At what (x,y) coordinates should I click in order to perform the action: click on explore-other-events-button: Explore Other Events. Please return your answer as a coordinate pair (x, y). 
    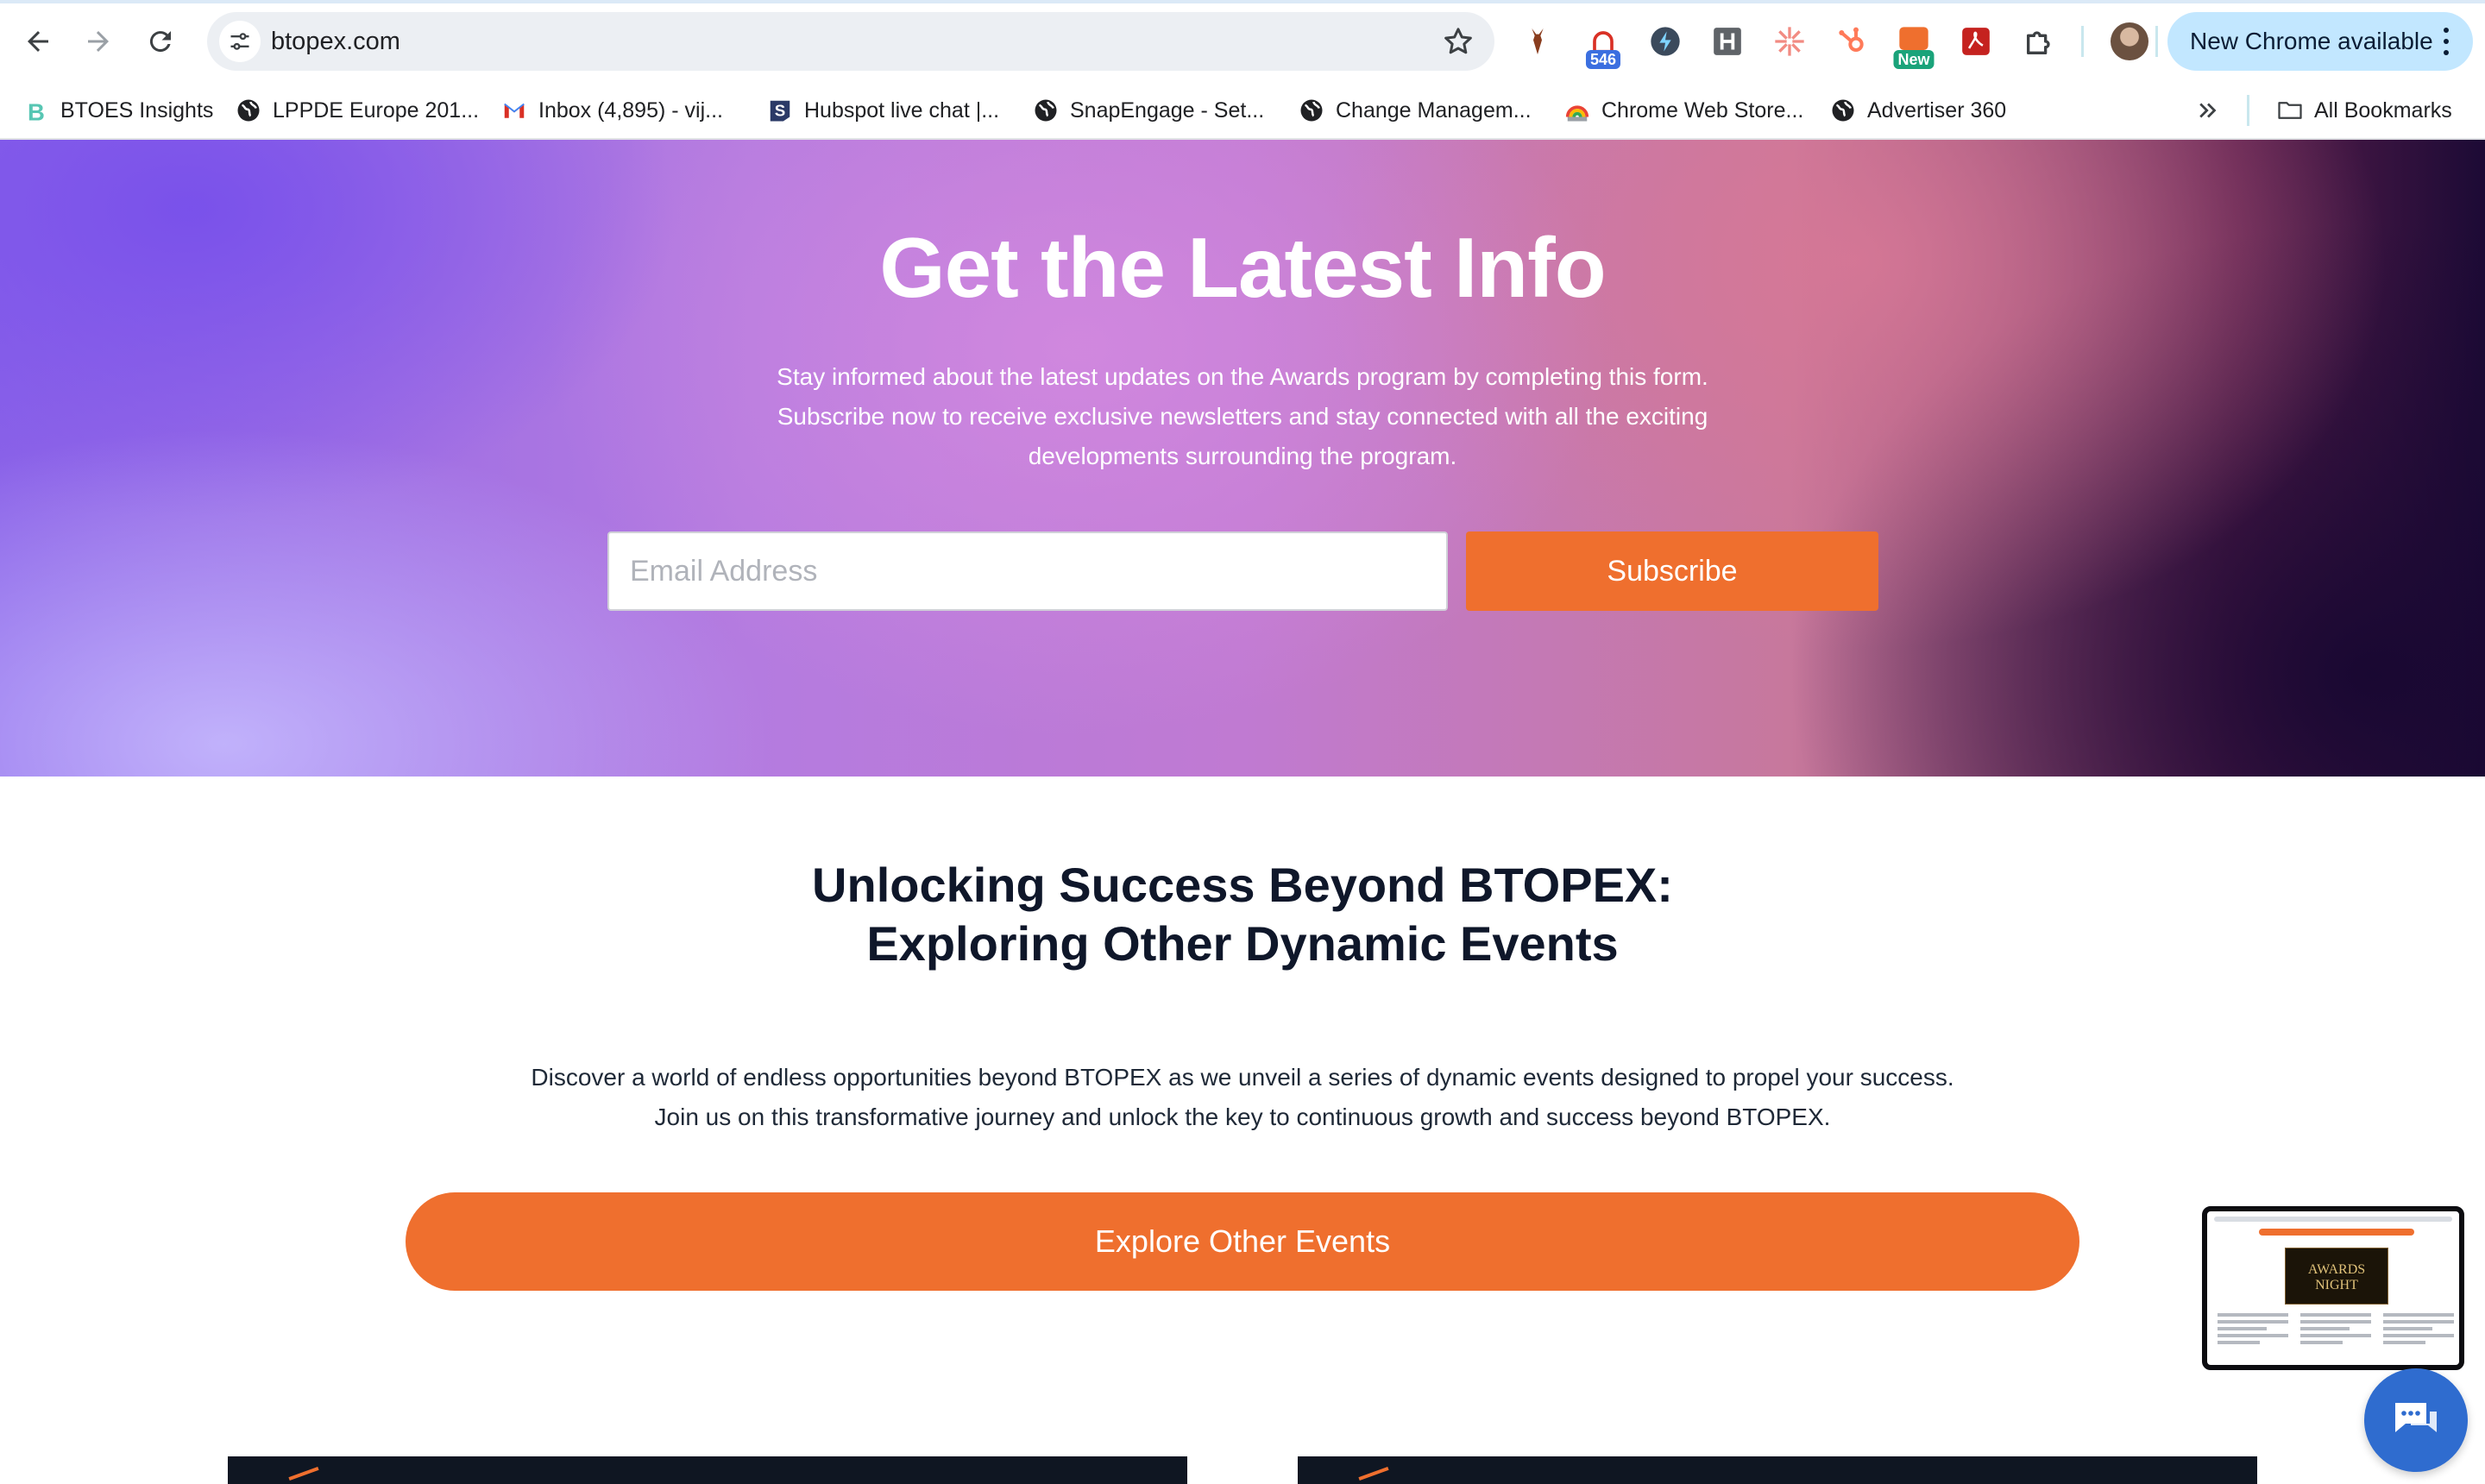
    Looking at the image, I should click on (1242, 1241).